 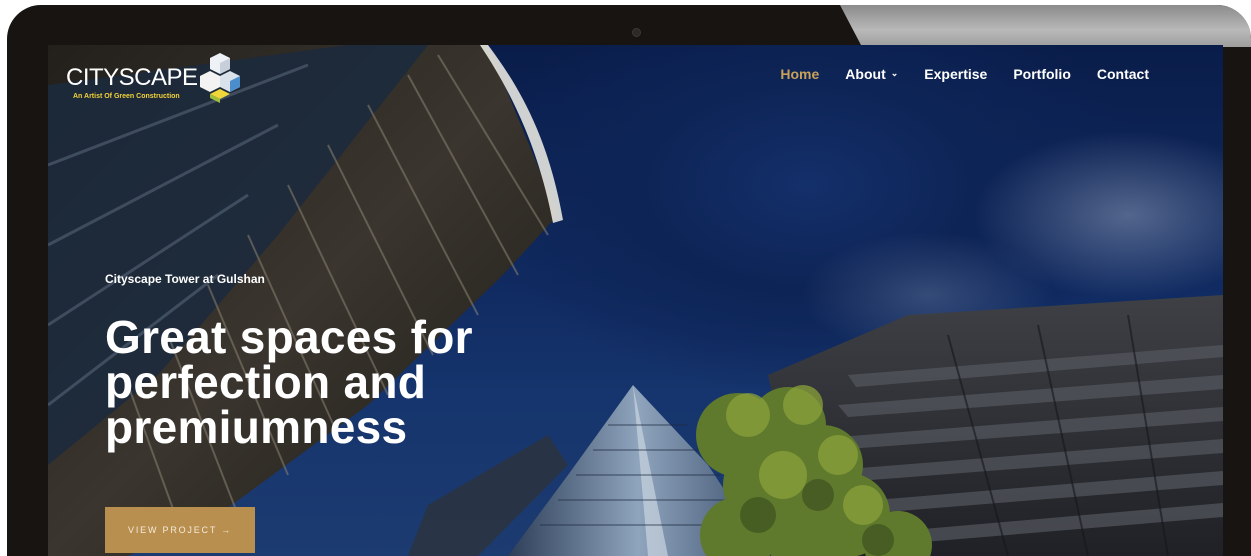 What do you see at coordinates (126, 96) in the screenshot?
I see `brand-tagline: An Artist Of Green Construction` at bounding box center [126, 96].